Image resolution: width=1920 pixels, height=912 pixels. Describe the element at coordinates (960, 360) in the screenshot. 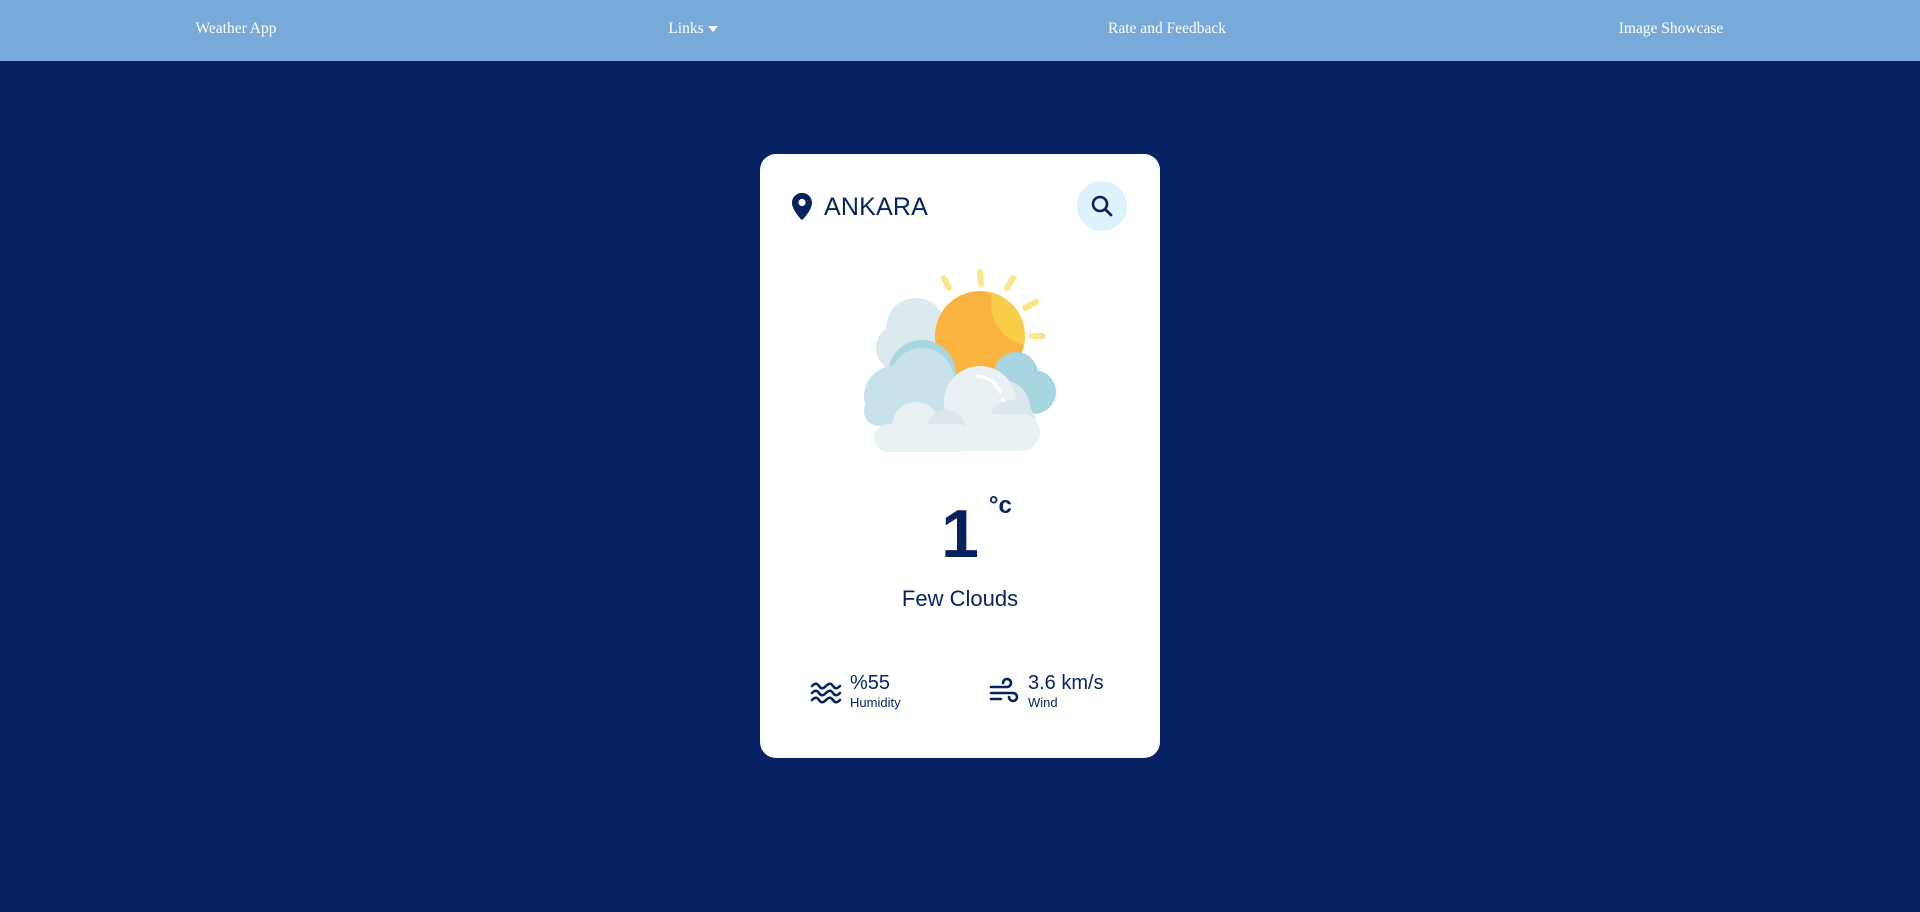

I see `sun-behind-clouds-icon` at that location.